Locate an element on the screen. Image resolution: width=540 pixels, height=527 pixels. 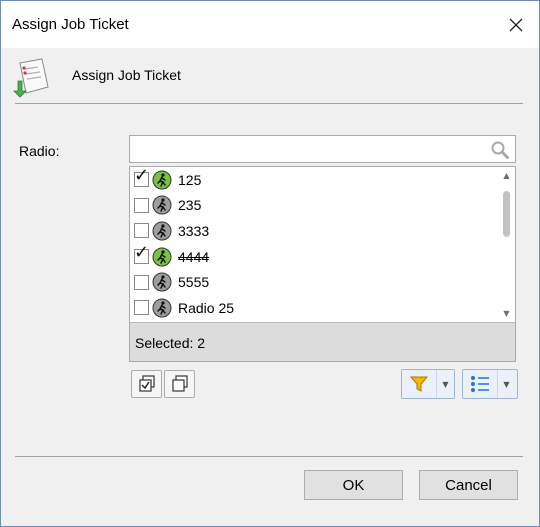
filter-dropdown: ▼ is located at coordinates (428, 384).